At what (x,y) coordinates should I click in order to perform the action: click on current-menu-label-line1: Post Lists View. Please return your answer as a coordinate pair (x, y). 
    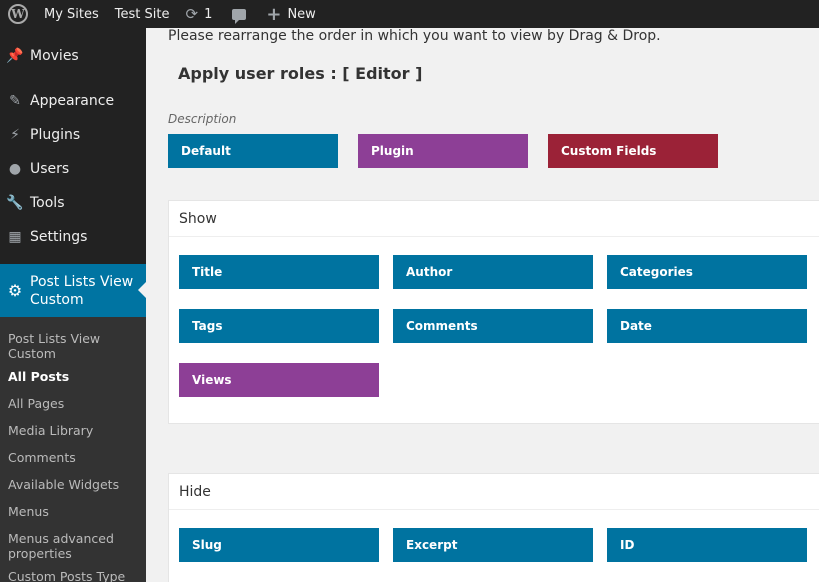
    Looking at the image, I should click on (82, 281).